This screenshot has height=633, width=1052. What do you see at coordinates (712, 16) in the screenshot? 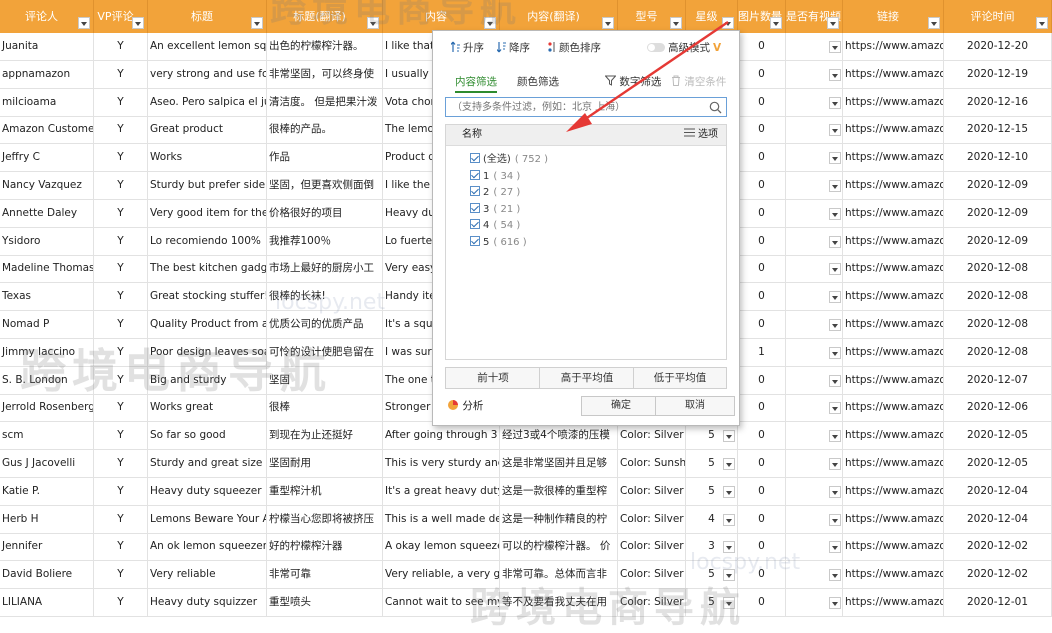
I see `header-col-stars: 星级` at bounding box center [712, 16].